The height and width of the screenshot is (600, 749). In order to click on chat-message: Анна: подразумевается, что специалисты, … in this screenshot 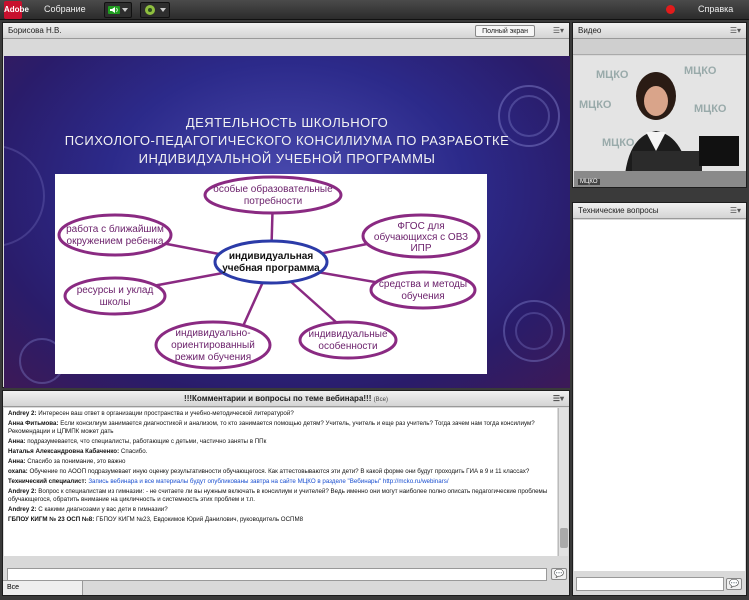, I will do `click(137, 441)`.